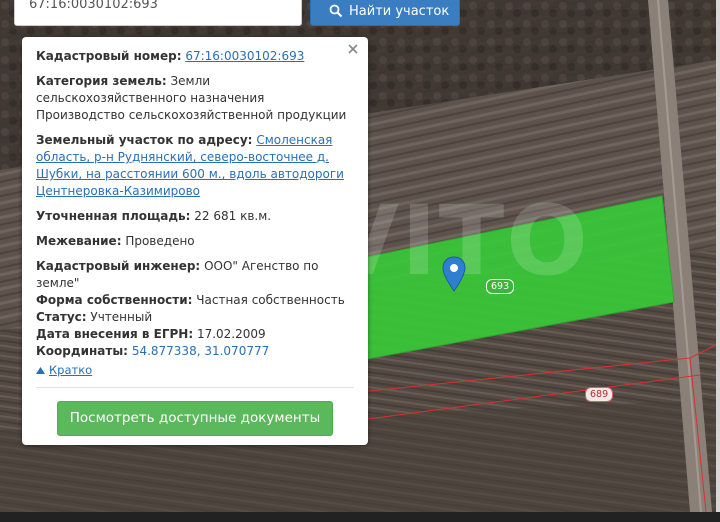 The height and width of the screenshot is (522, 720). I want to click on address-label: Земельный участок по адресу:, so click(144, 140).